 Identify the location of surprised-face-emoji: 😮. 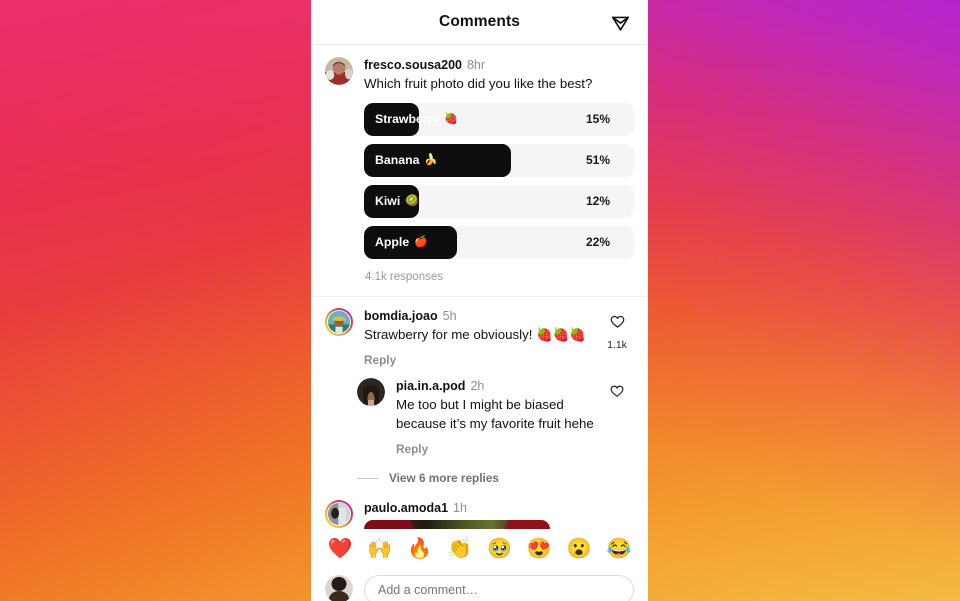
(579, 549).